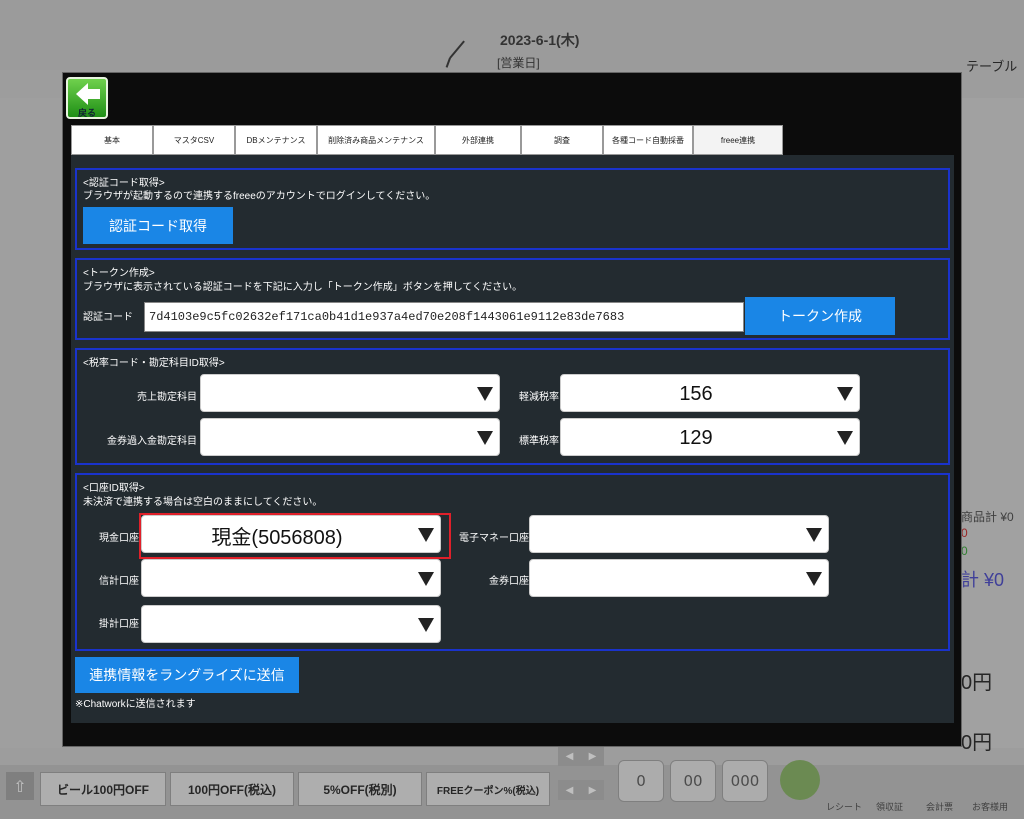 This screenshot has width=1024, height=819. Describe the element at coordinates (108, 317) in the screenshot. I see `auth-code-label: 認証コード` at that location.